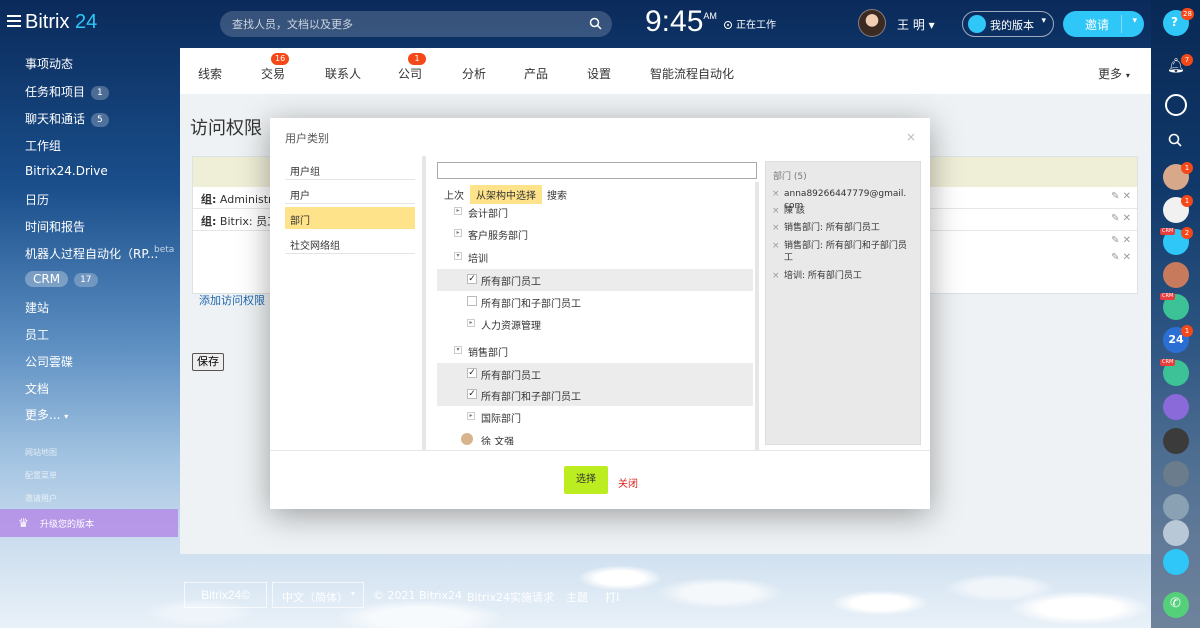 The image size is (1200, 628). Describe the element at coordinates (586, 480) in the screenshot. I see `select-button: 选择` at that location.